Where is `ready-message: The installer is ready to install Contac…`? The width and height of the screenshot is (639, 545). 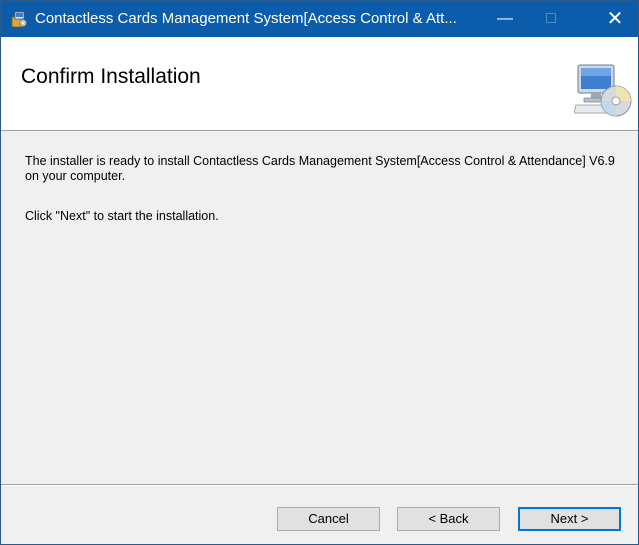 ready-message: The installer is ready to install Contac… is located at coordinates (320, 168).